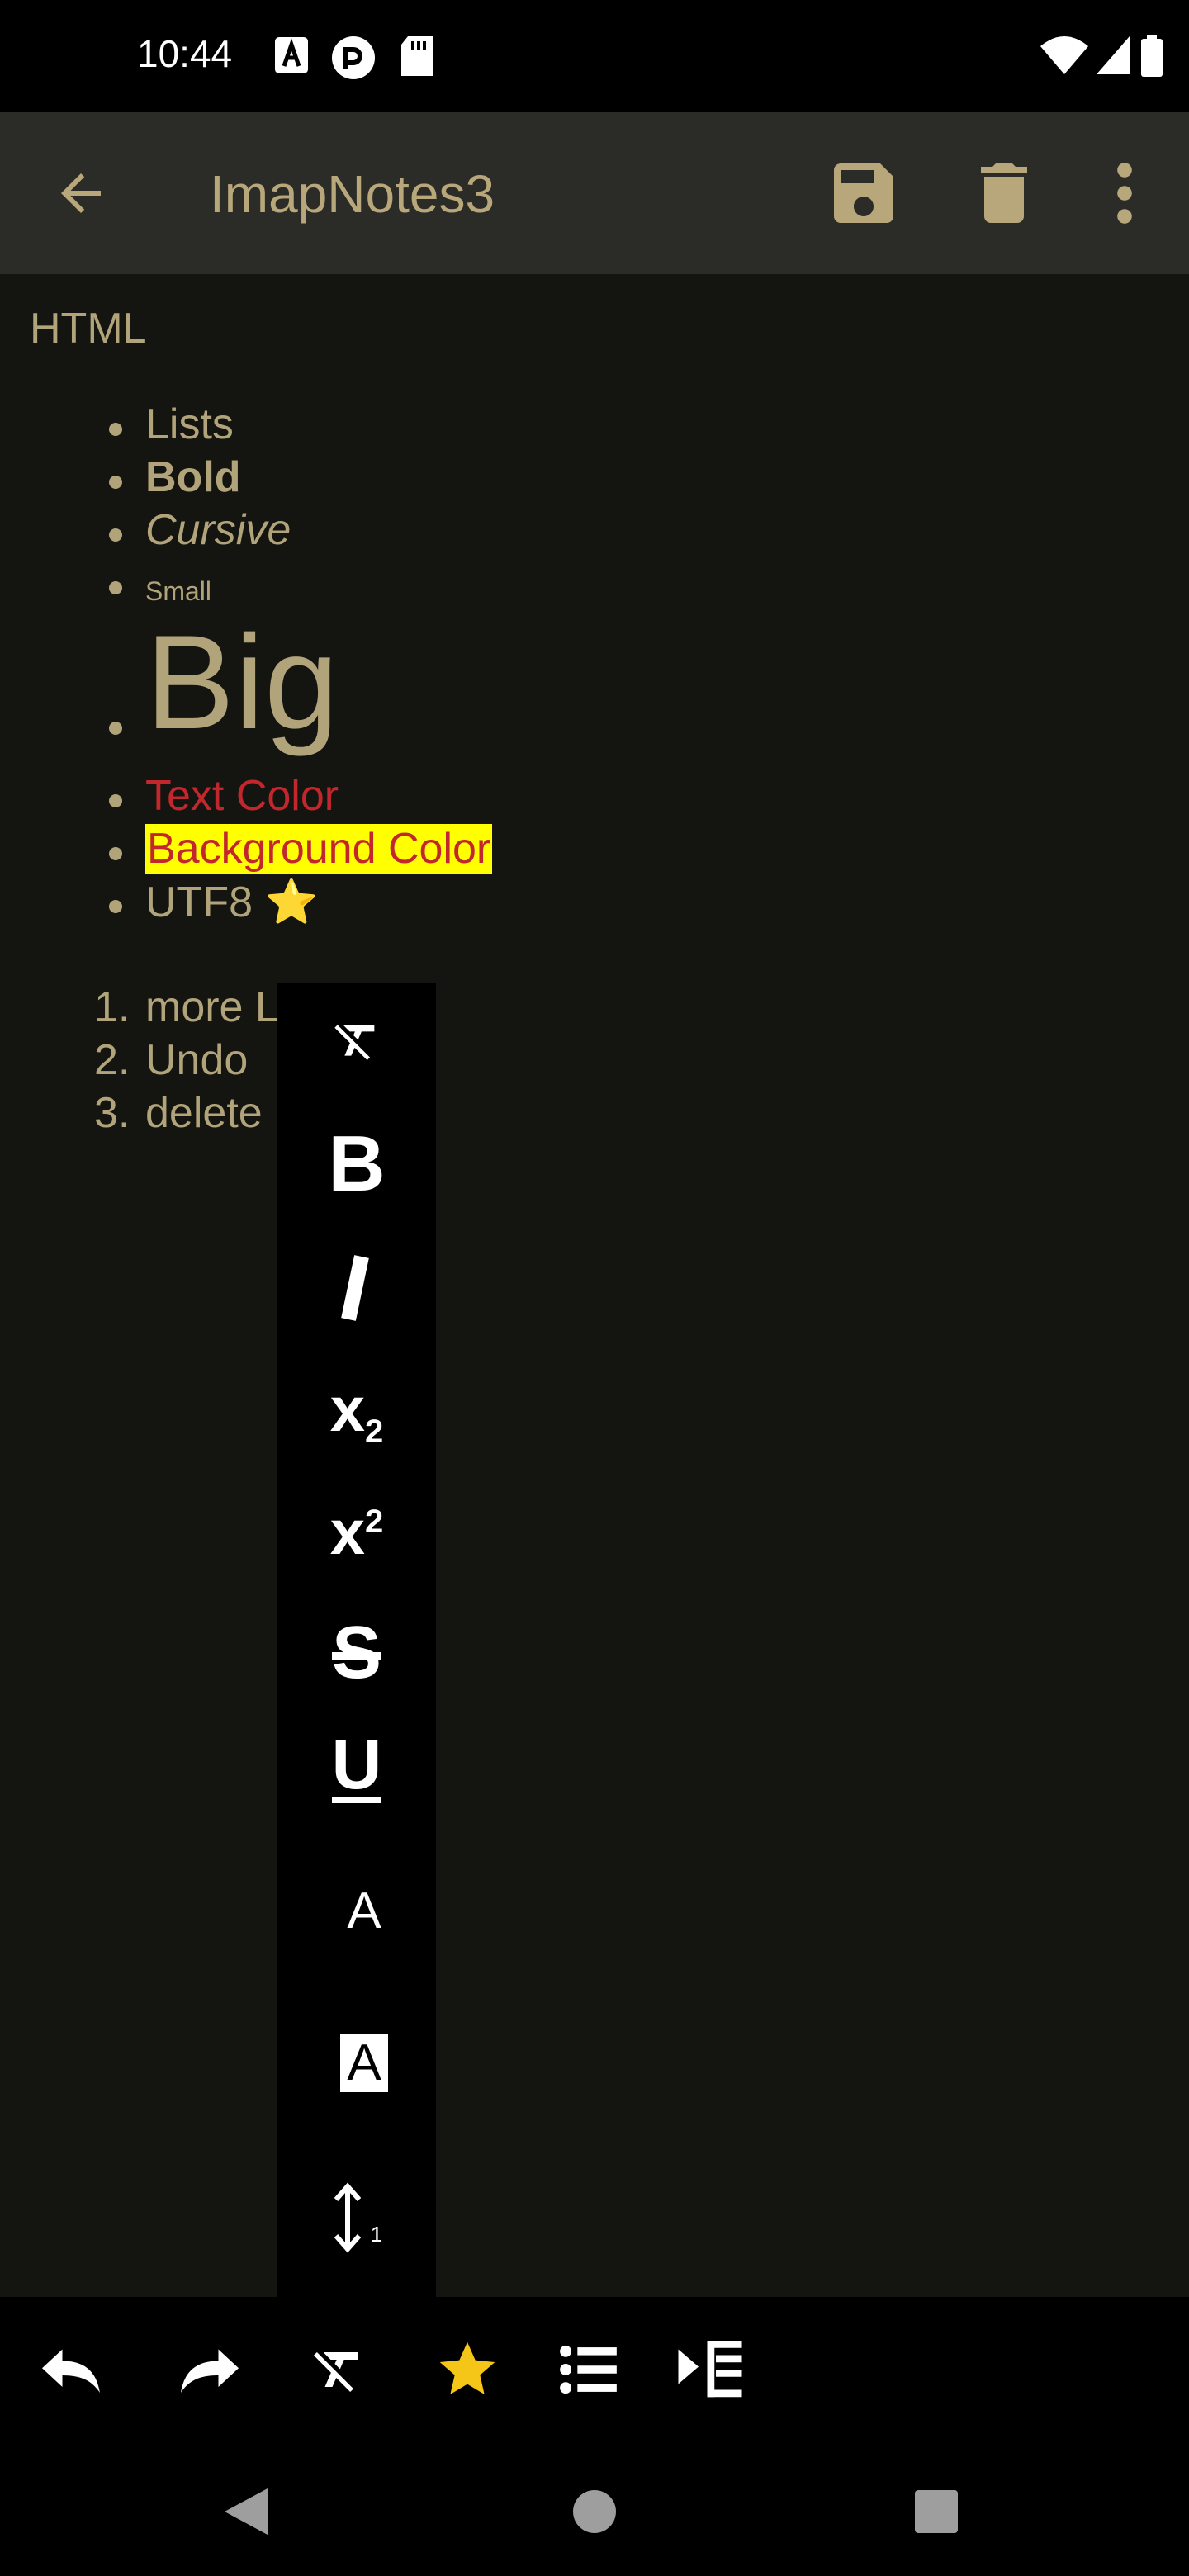  I want to click on text-color-icon: A, so click(364, 1910).